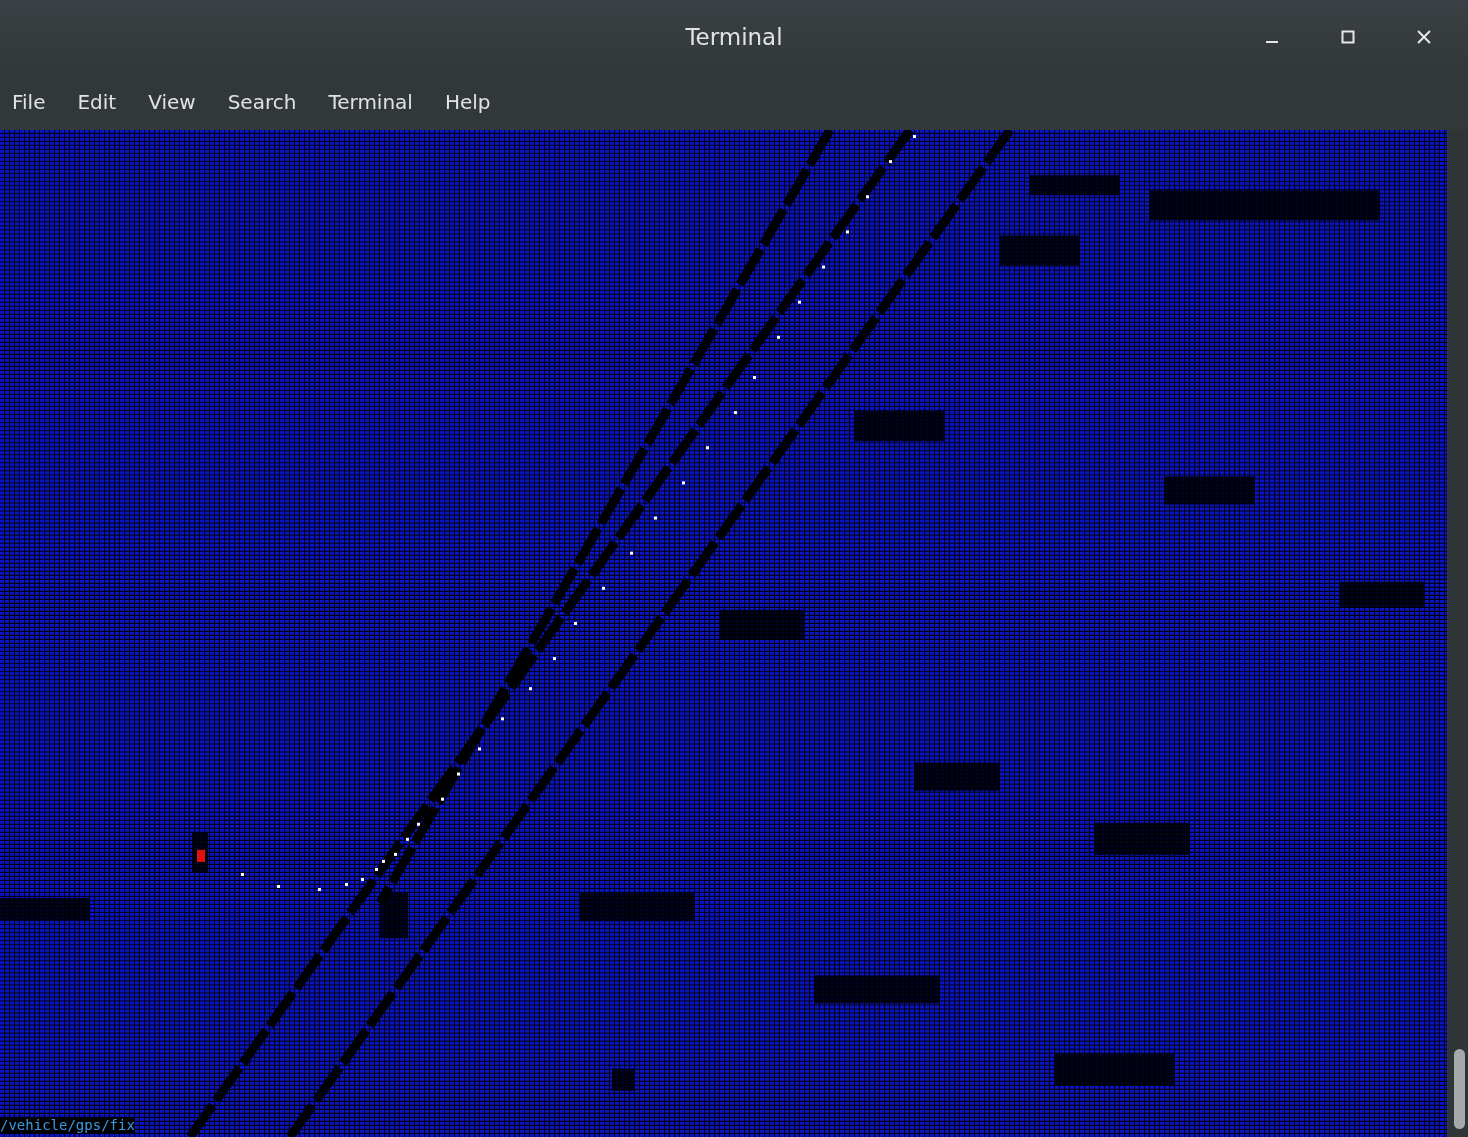  I want to click on menu-item: Edit, so click(99, 102).